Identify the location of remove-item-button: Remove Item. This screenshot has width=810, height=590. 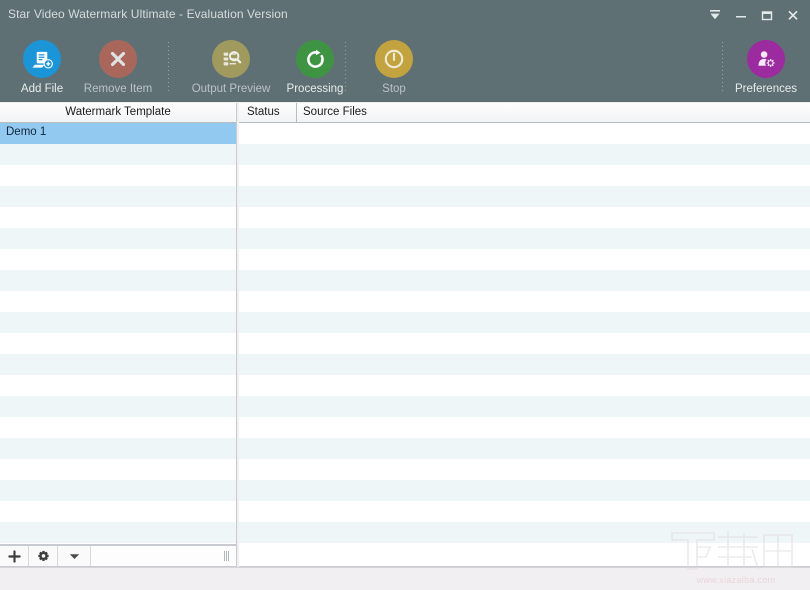
(118, 66).